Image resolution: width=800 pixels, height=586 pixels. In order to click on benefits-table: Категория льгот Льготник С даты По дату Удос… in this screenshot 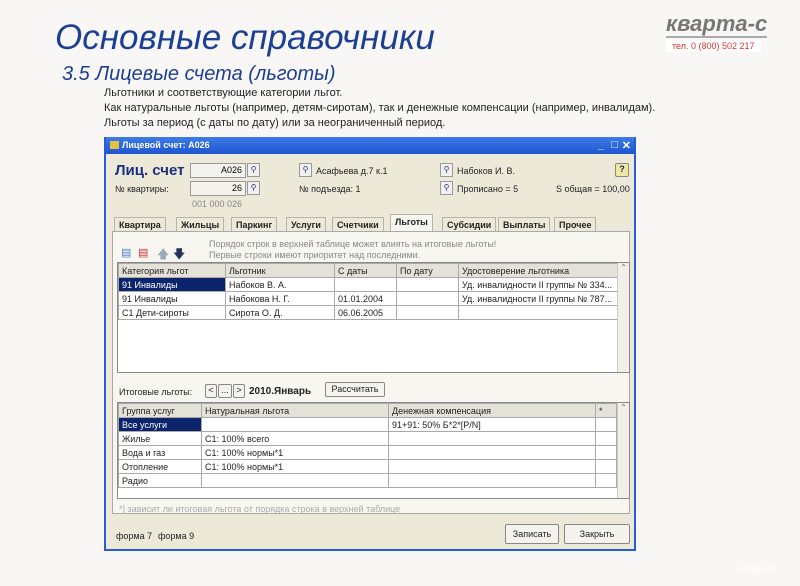, I will do `click(373, 317)`.